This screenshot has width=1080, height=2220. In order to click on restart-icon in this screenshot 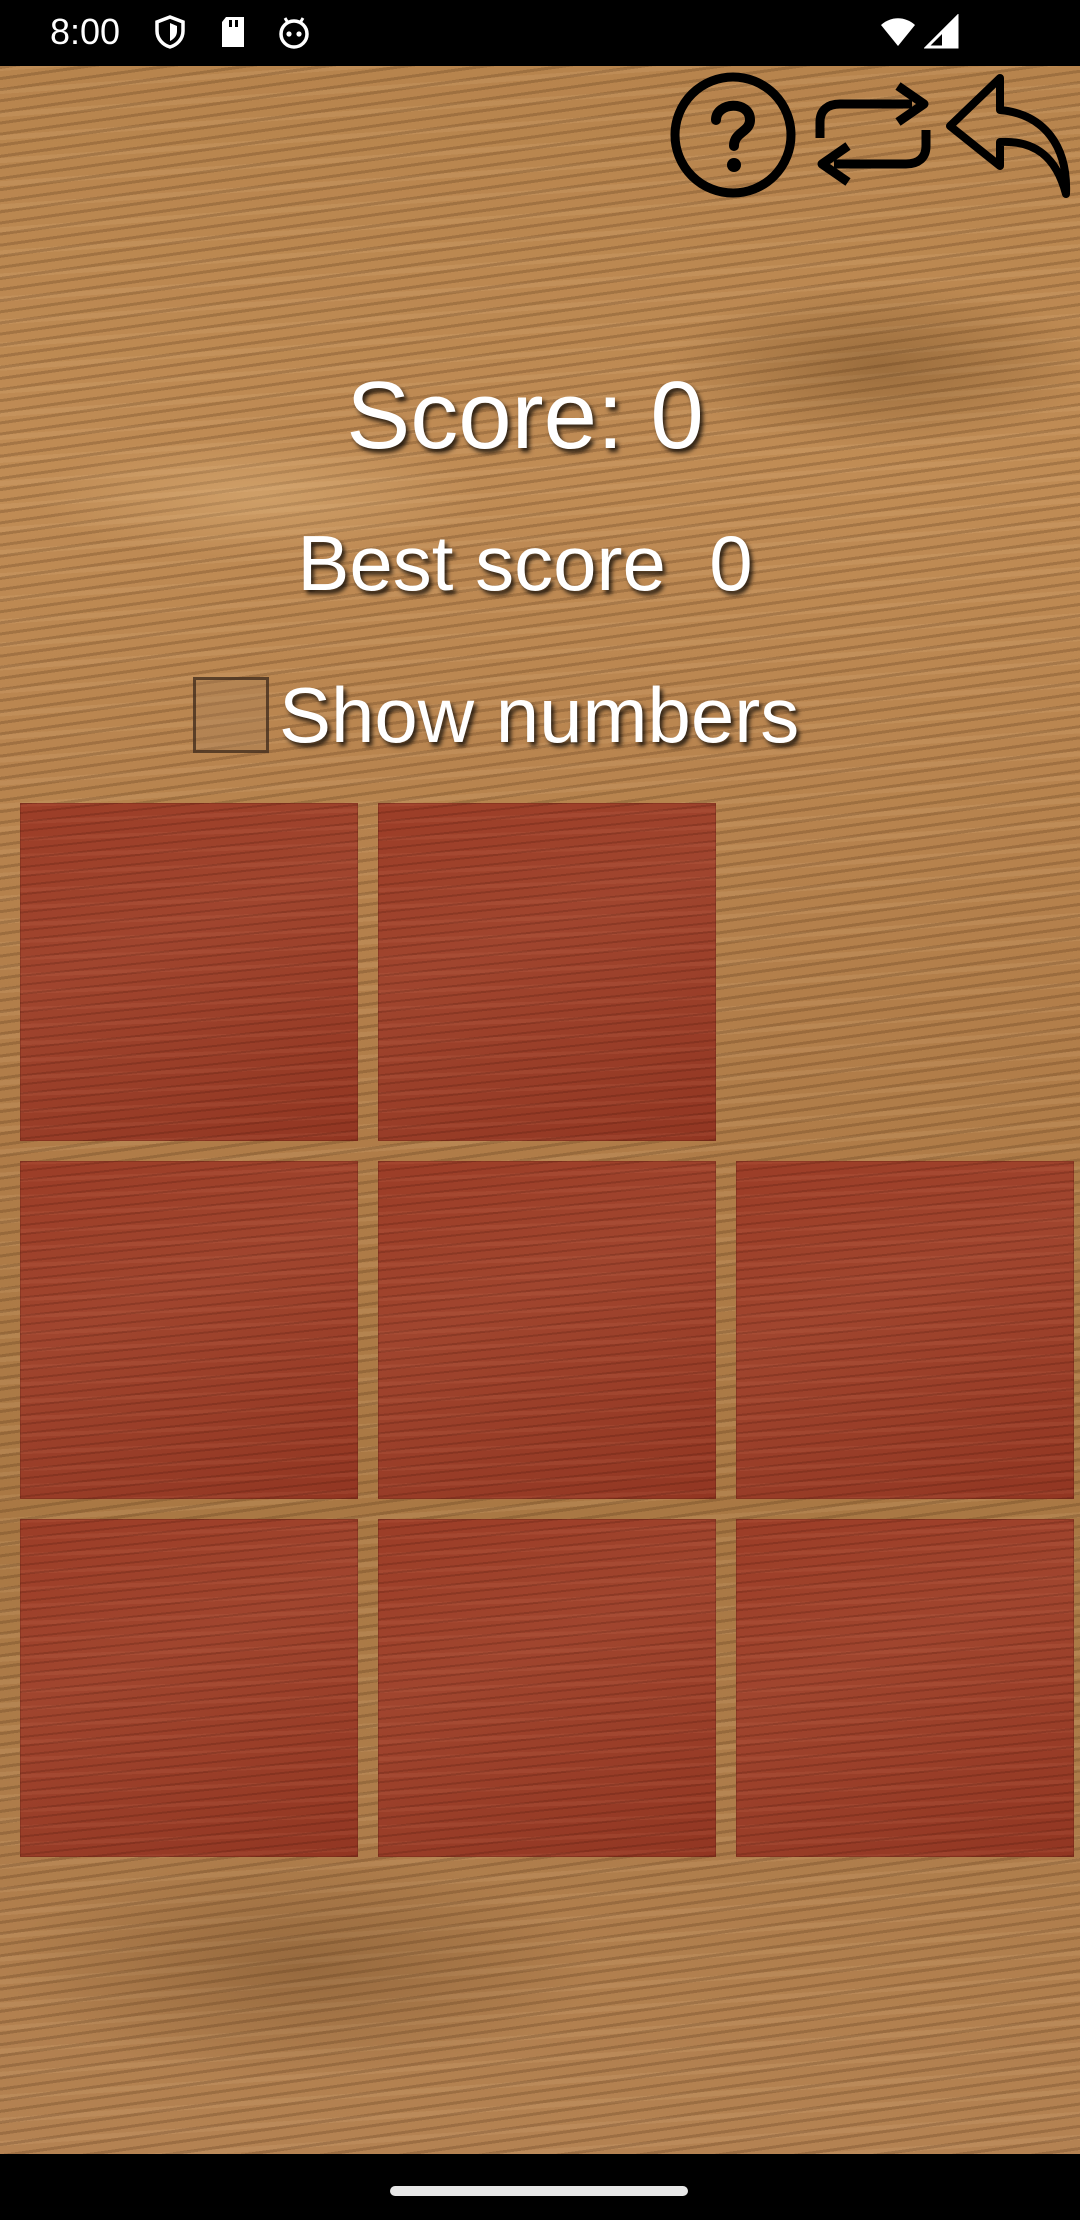, I will do `click(873, 134)`.